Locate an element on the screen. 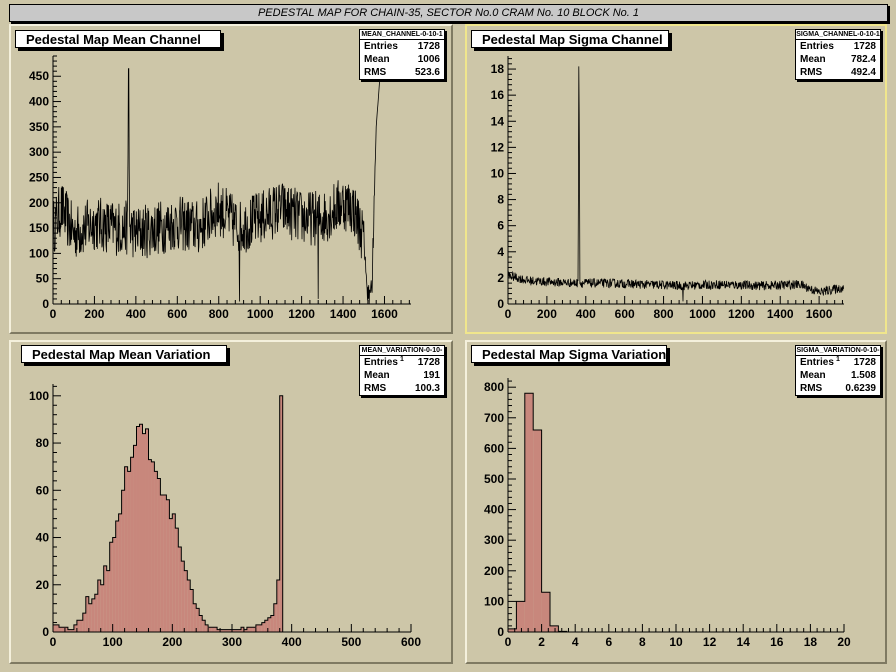 Image resolution: width=896 pixels, height=672 pixels. x-tick-label: 100 is located at coordinates (113, 642).